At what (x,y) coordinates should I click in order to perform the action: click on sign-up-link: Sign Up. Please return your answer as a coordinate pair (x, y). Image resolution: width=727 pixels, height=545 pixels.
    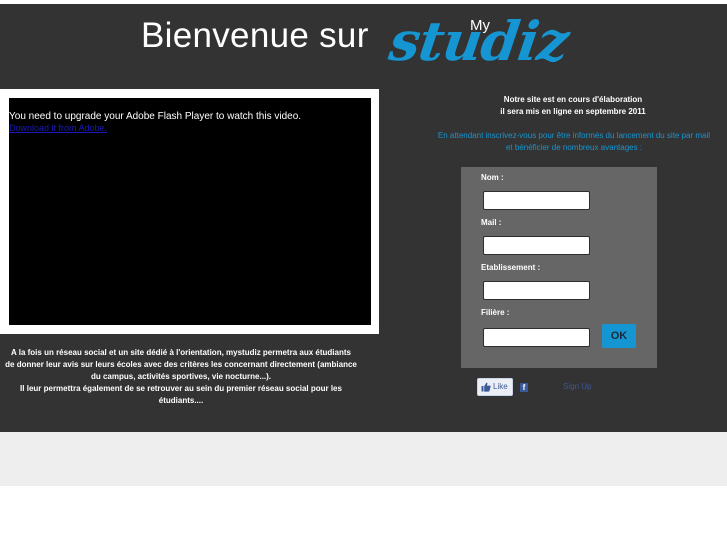
    Looking at the image, I should click on (577, 386).